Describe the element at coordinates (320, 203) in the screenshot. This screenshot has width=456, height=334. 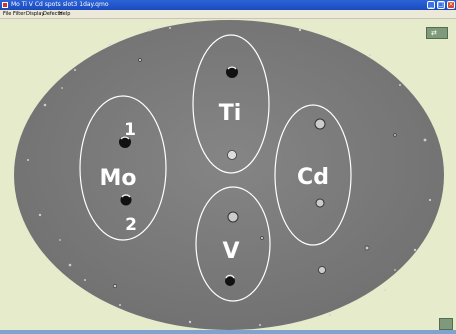
I see `cd-spot-bottom` at that location.